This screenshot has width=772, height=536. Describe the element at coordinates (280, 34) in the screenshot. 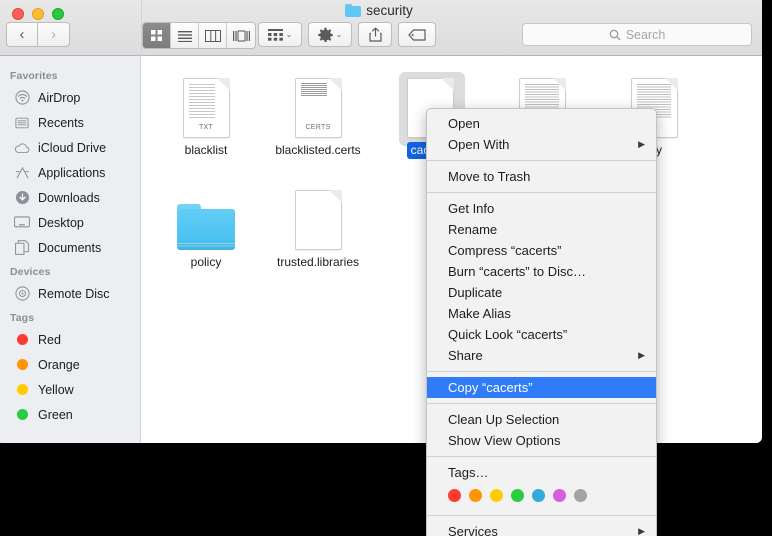

I see `arrange-button: ⌄` at that location.